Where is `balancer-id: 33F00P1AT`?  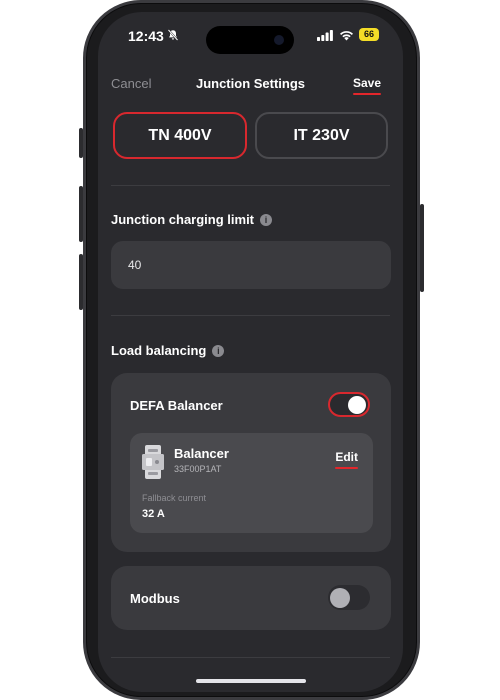
balancer-id: 33F00P1AT is located at coordinates (198, 469).